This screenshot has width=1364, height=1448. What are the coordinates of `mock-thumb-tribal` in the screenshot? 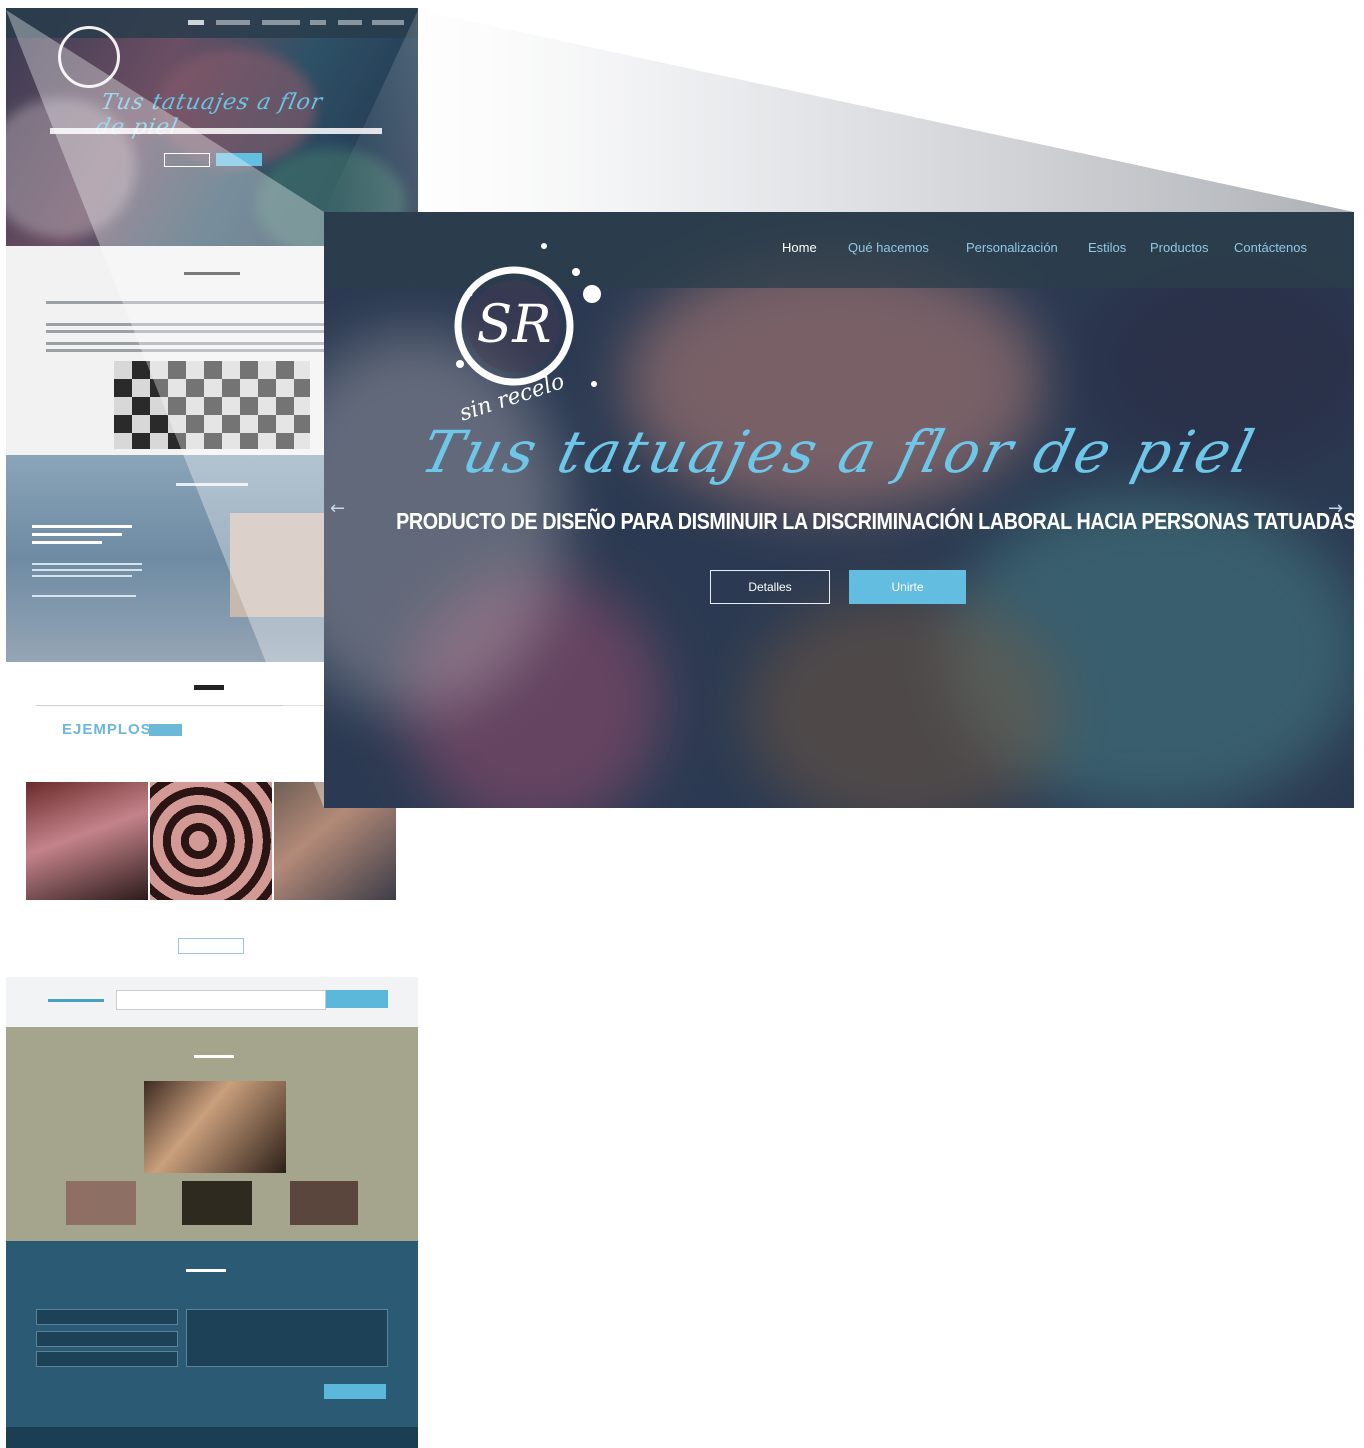 It's located at (211, 841).